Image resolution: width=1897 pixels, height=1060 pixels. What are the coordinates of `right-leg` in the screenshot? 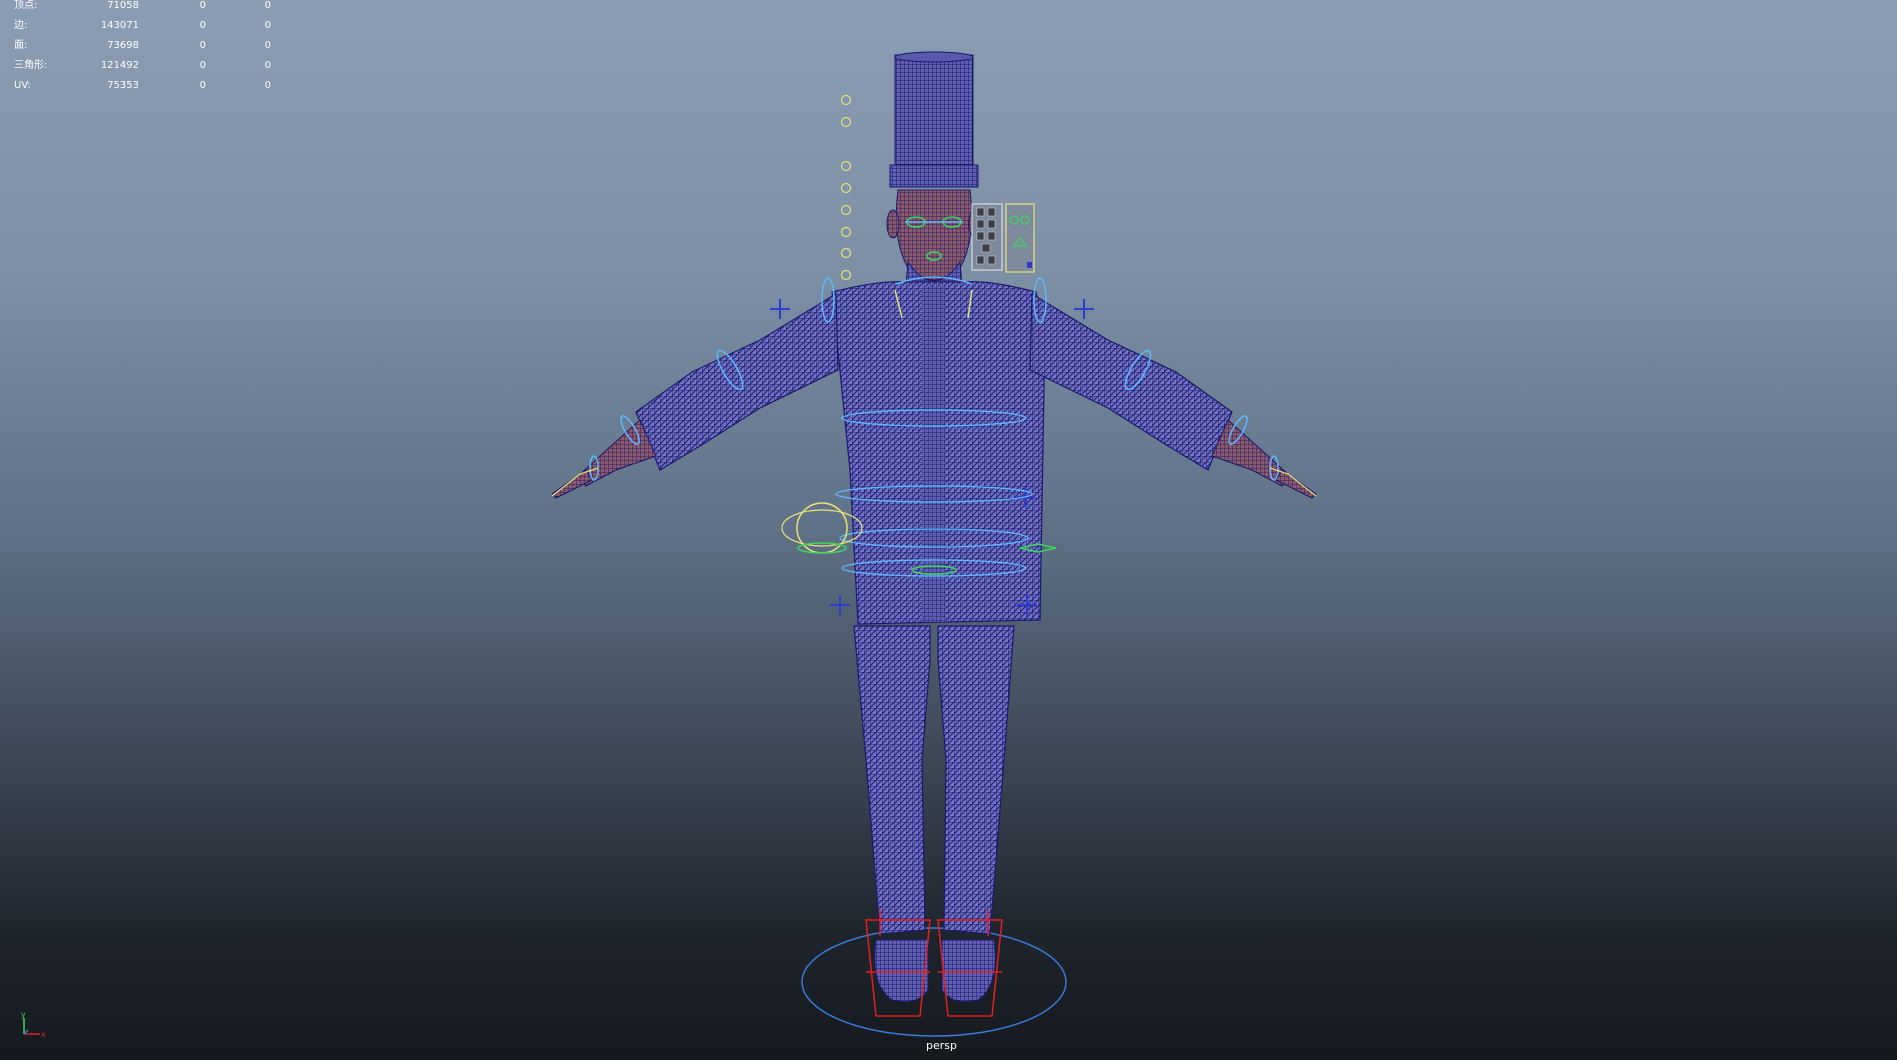 It's located at (976, 780).